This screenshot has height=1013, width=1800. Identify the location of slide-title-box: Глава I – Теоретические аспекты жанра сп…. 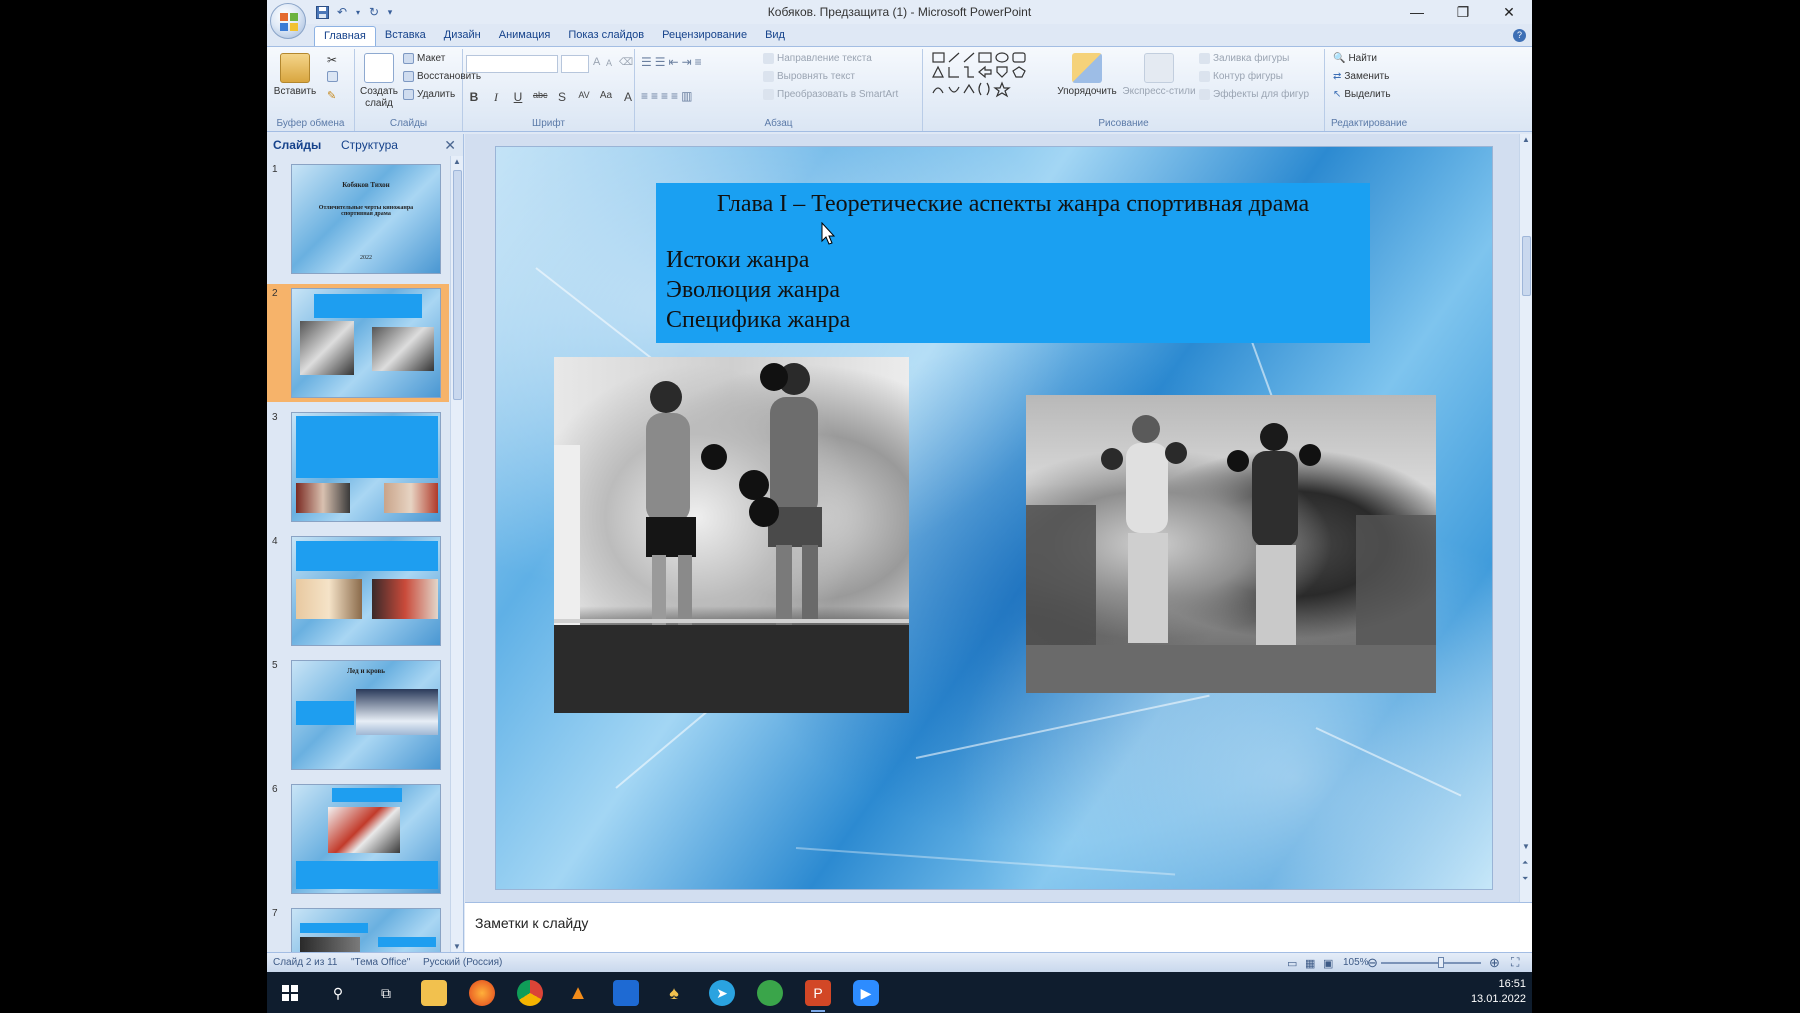
(1013, 263).